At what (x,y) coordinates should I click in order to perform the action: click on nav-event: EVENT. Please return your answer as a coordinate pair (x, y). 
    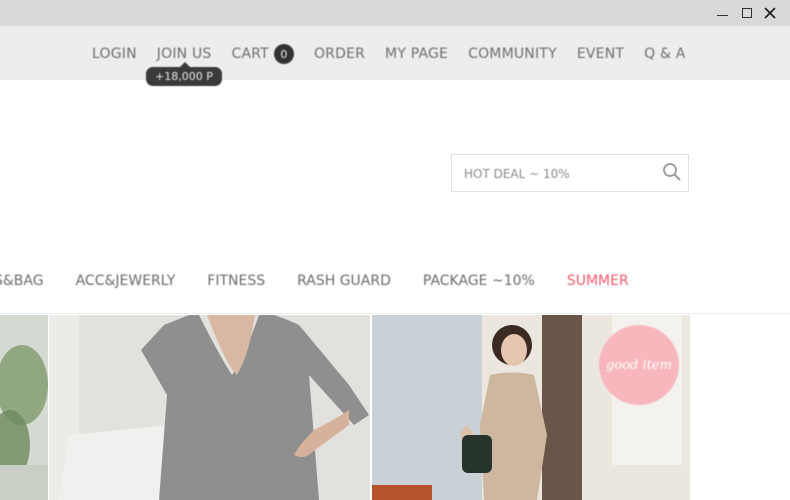
    Looking at the image, I should click on (600, 54).